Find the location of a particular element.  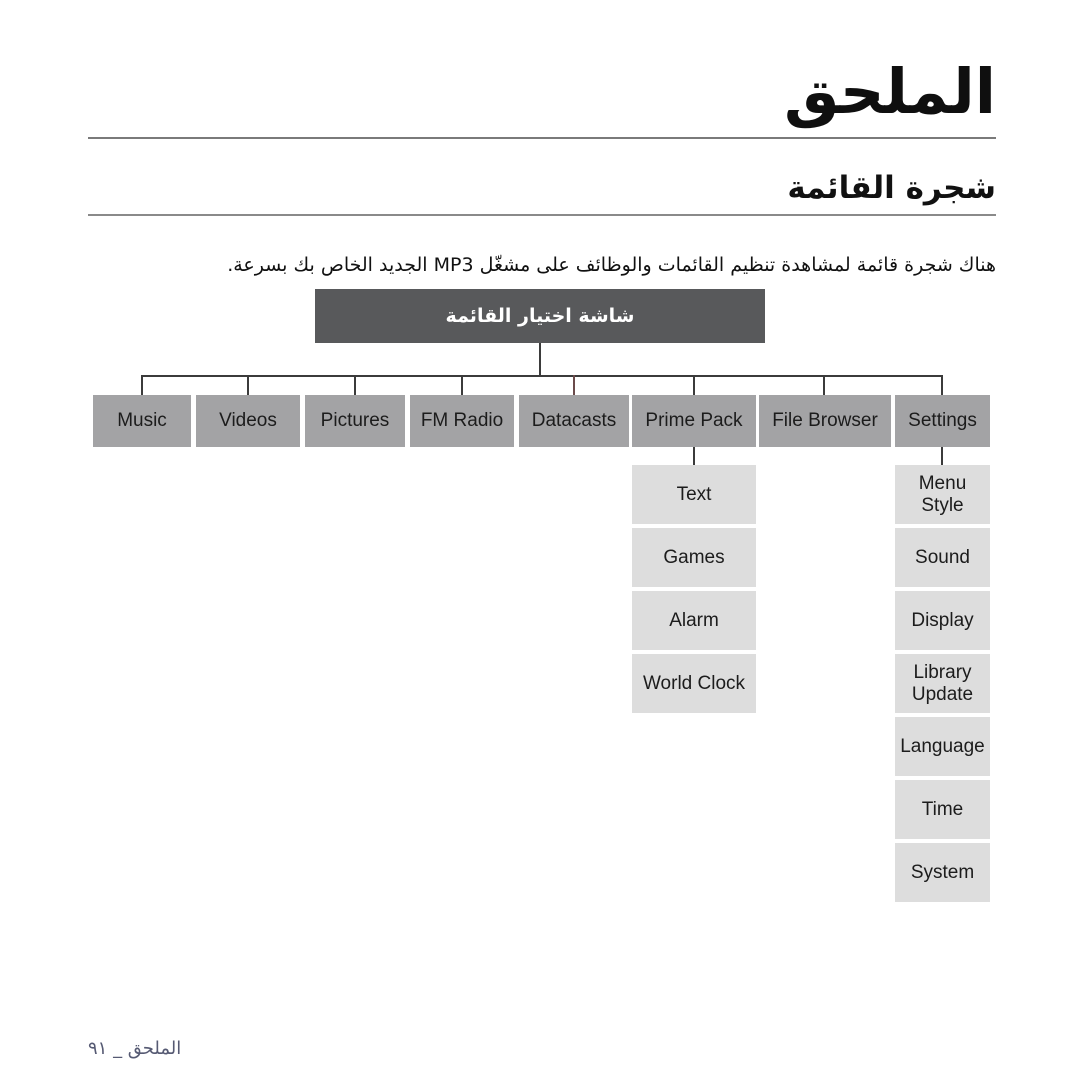

tree-node-library-update: Library Update is located at coordinates (942, 683).